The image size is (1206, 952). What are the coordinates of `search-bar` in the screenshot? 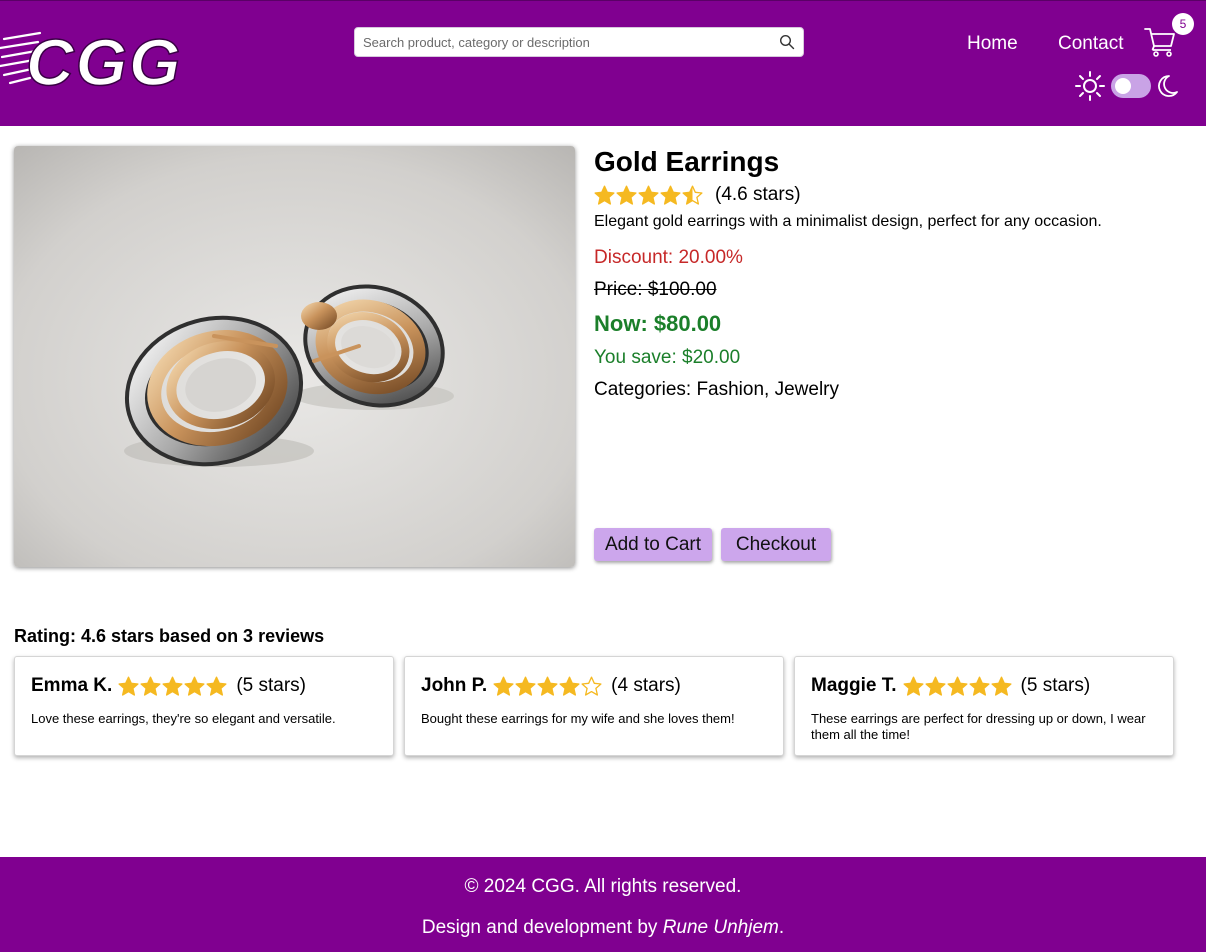 It's located at (579, 42).